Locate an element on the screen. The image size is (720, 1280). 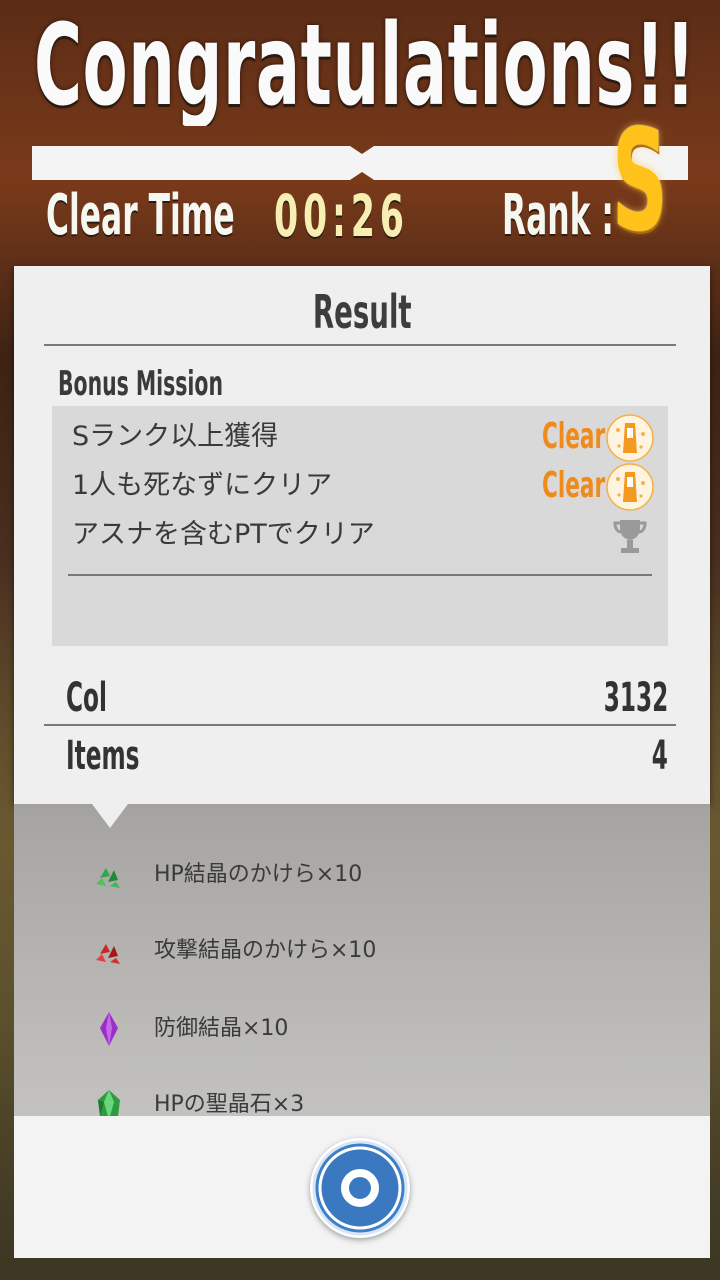
items-value: 4 is located at coordinates (659, 756).